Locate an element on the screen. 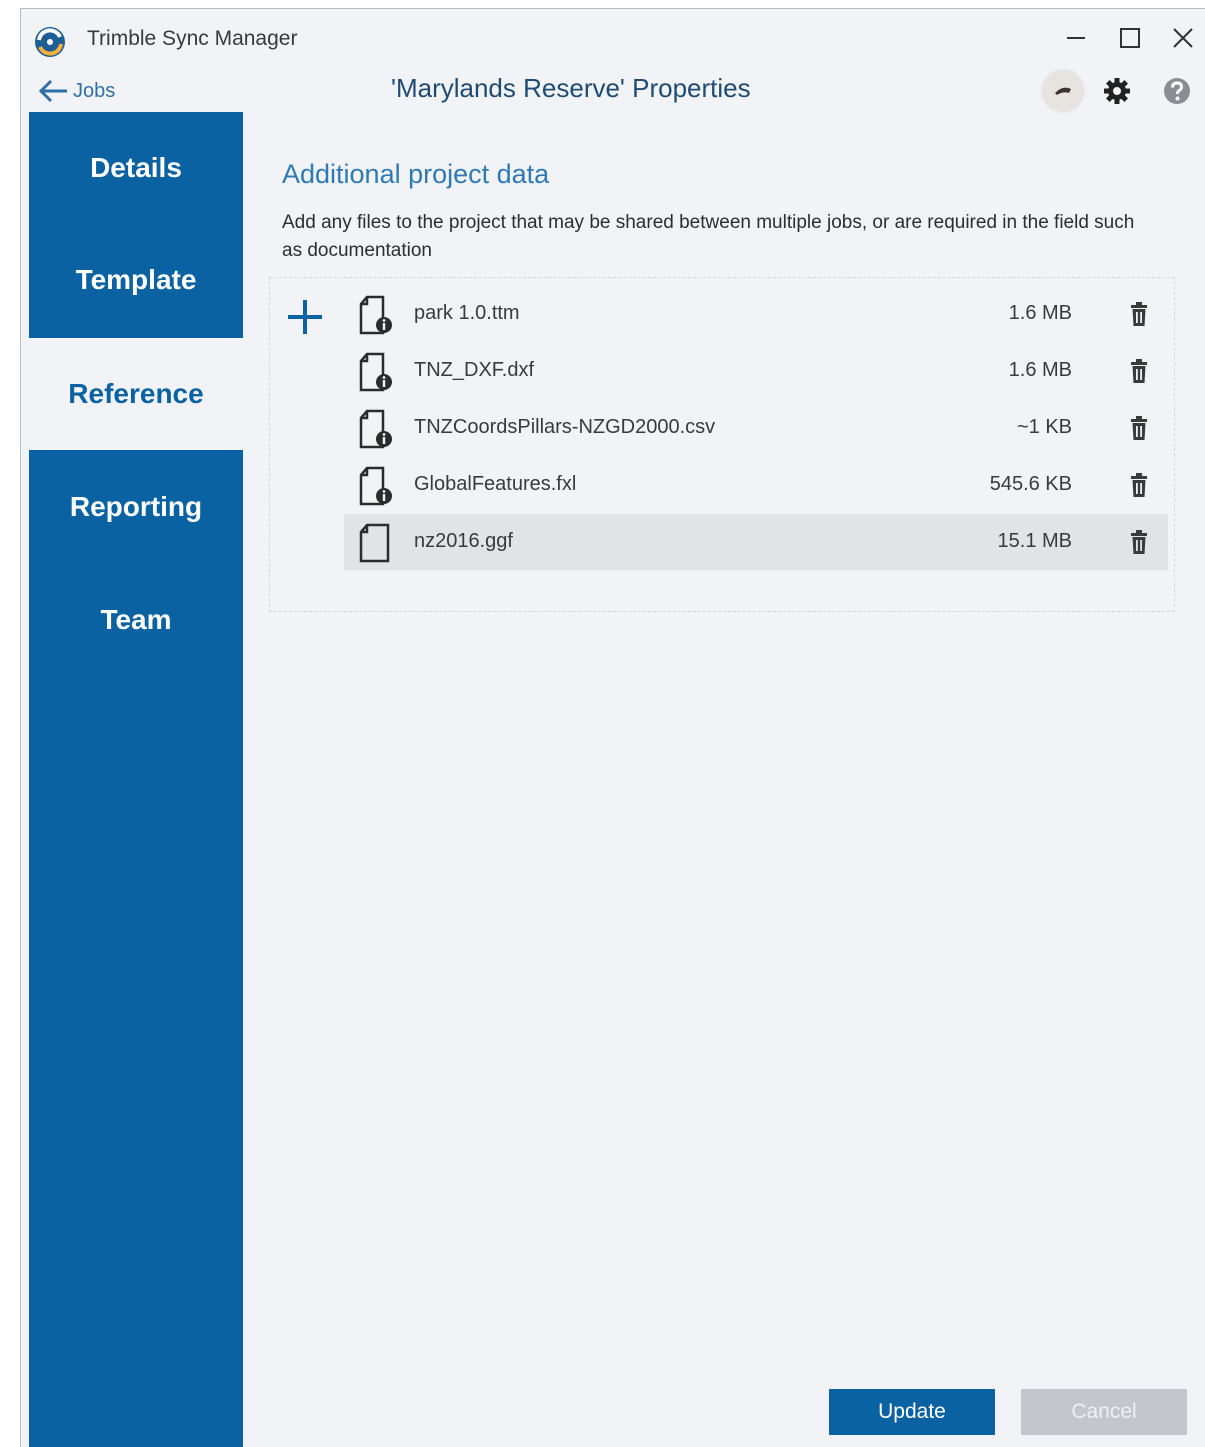  file-row: nz2016.ggf 15.1 MB is located at coordinates (756, 542).